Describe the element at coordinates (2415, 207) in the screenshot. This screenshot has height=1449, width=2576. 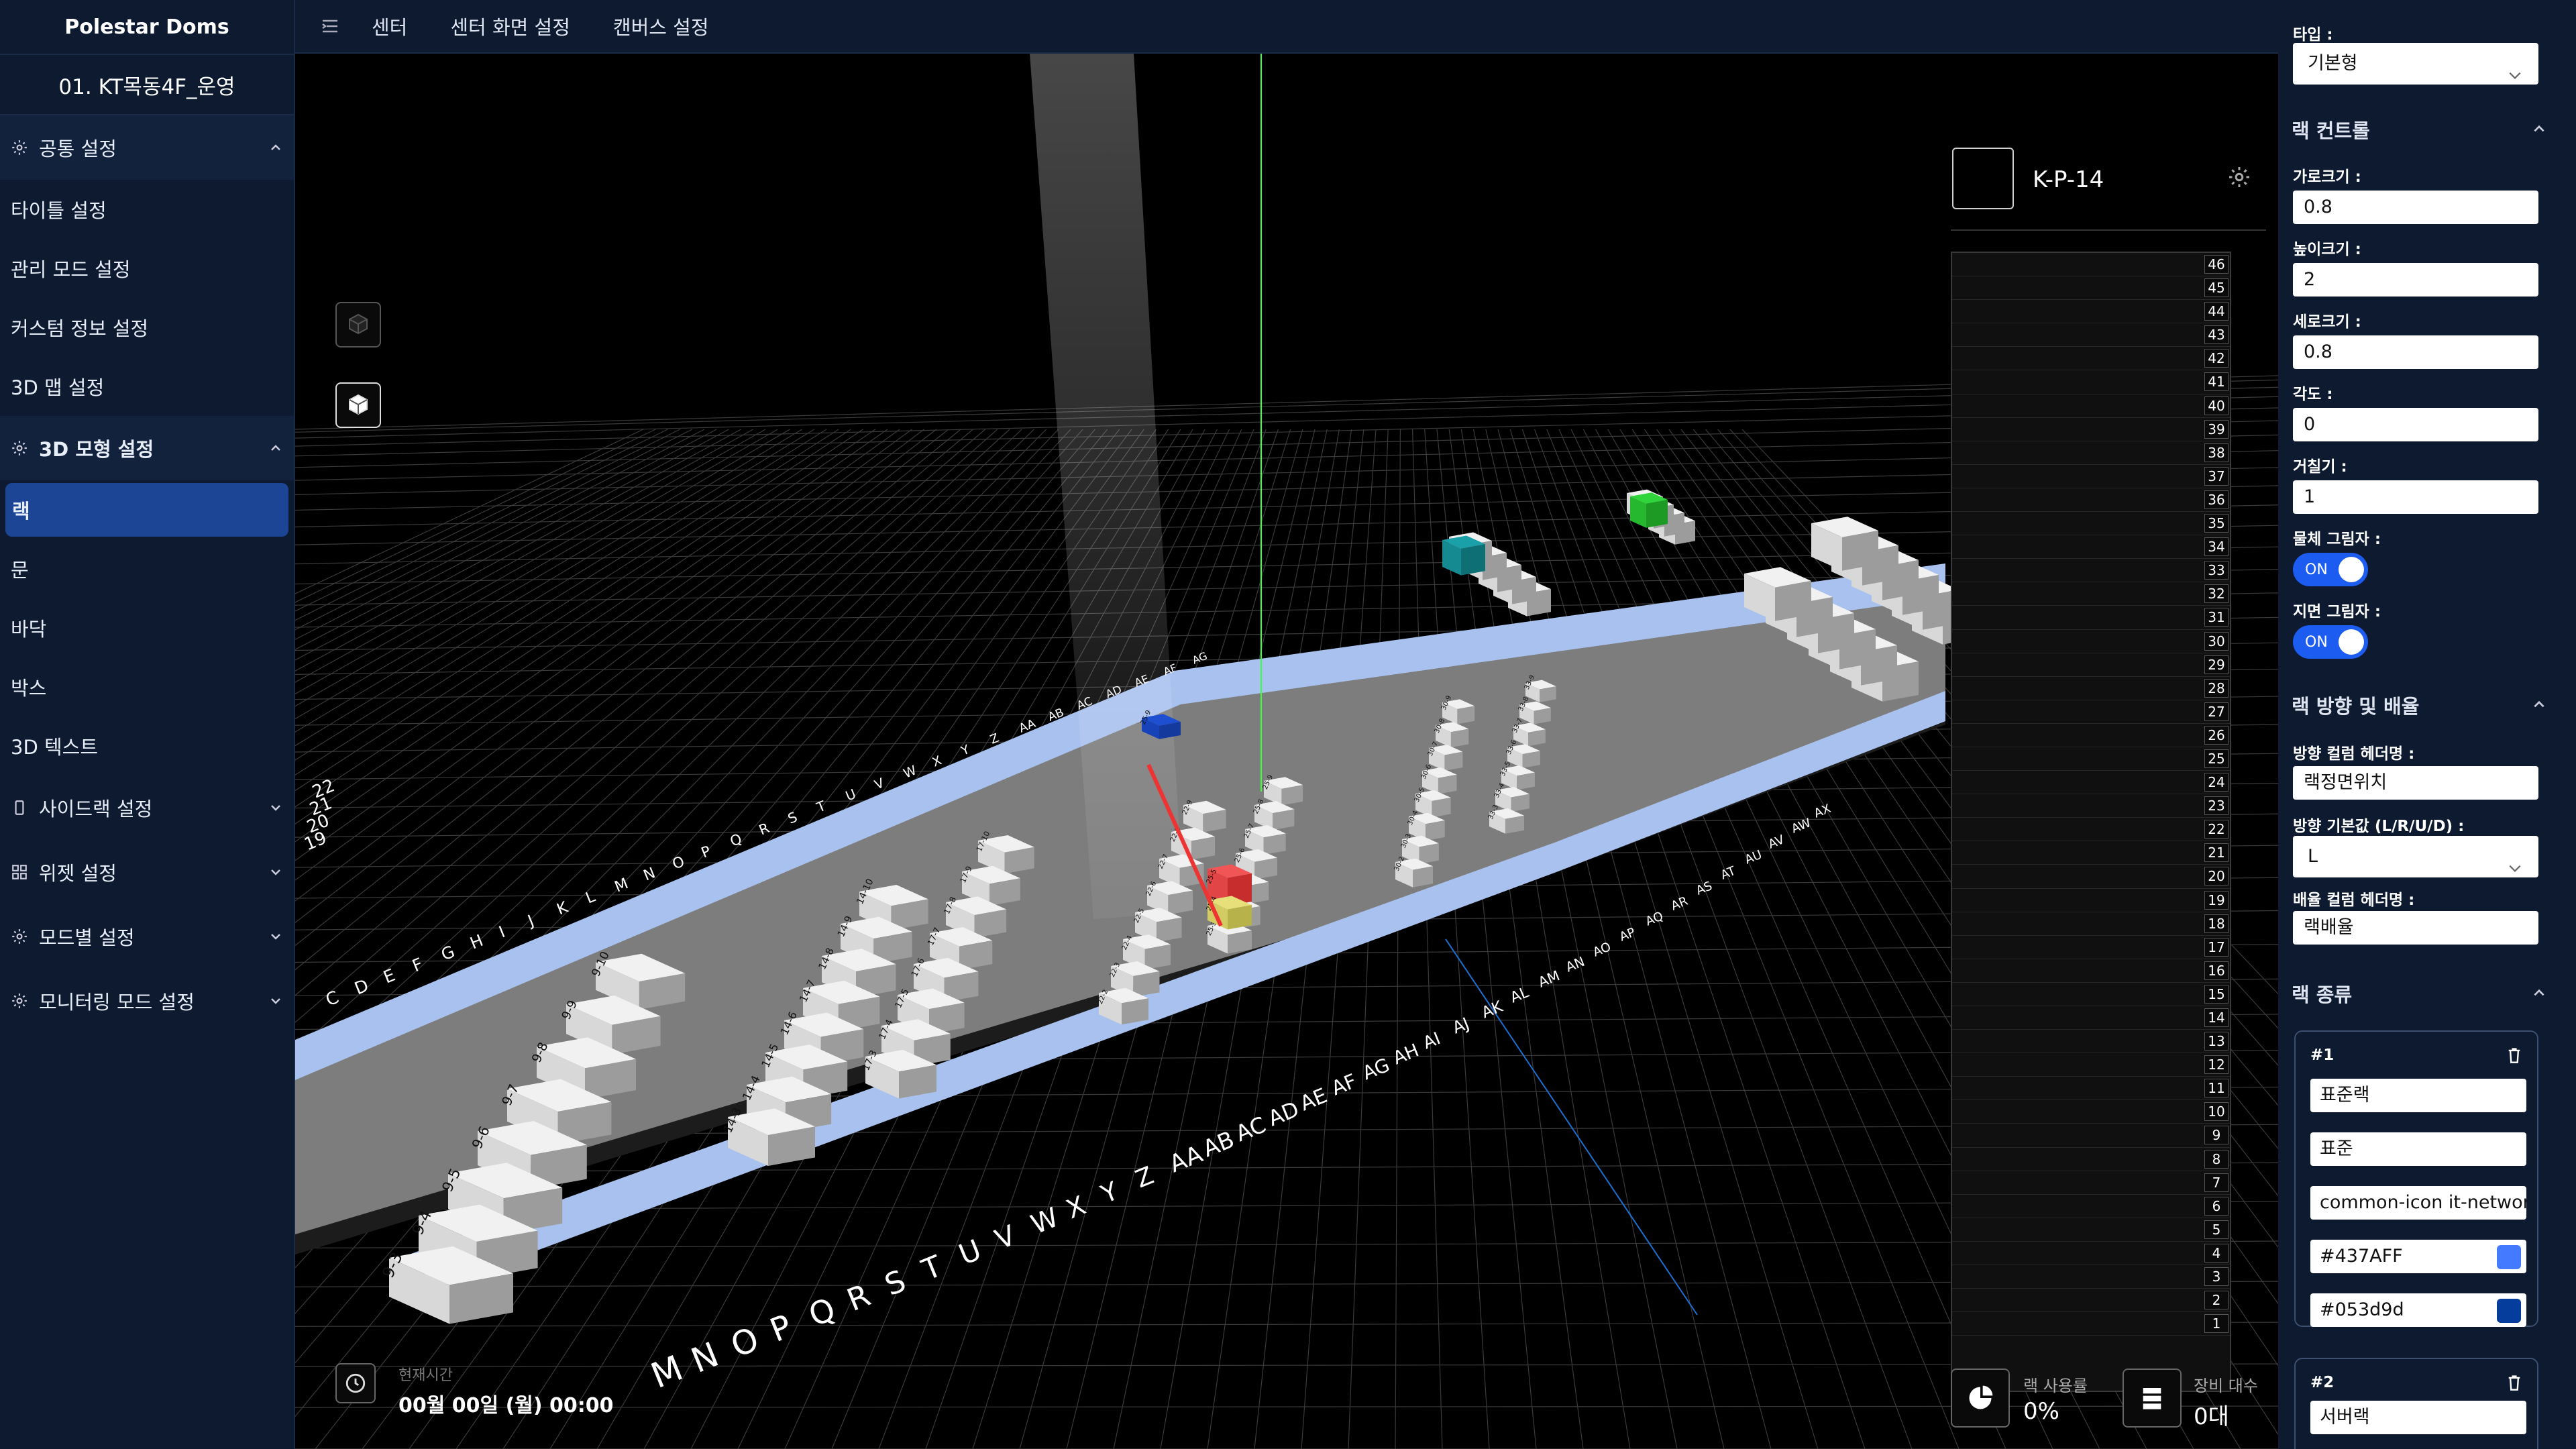
I see `width-input: 0.8` at that location.